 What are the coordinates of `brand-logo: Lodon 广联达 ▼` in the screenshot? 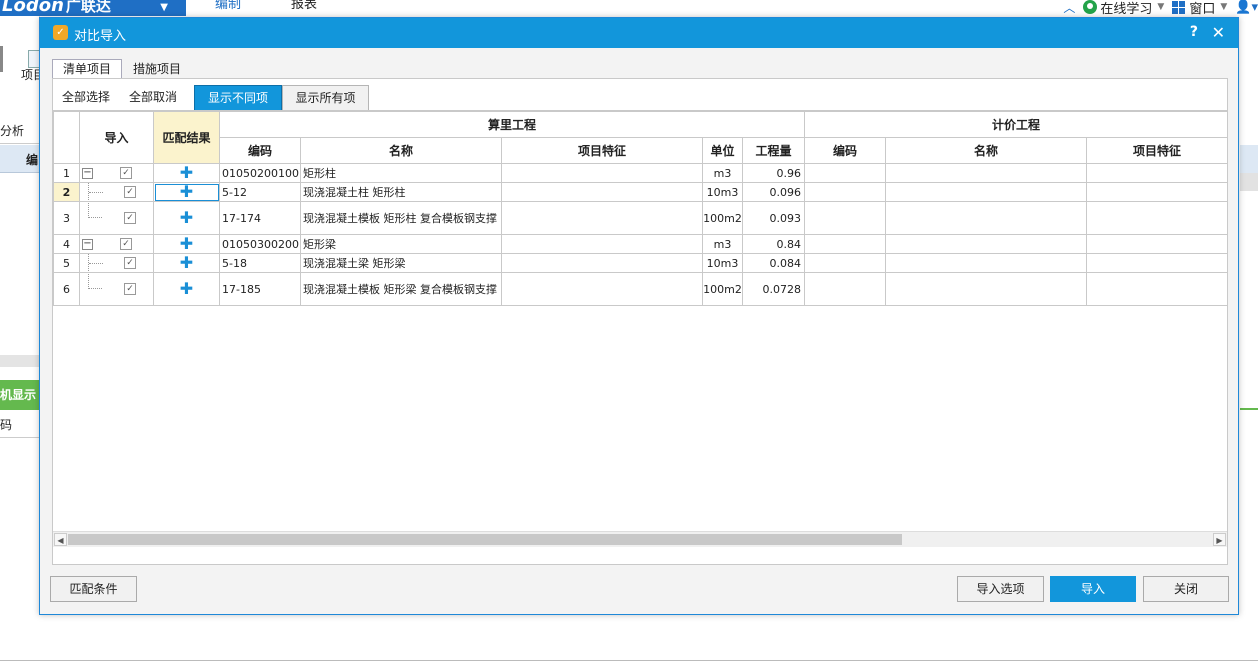 It's located at (93, 8).